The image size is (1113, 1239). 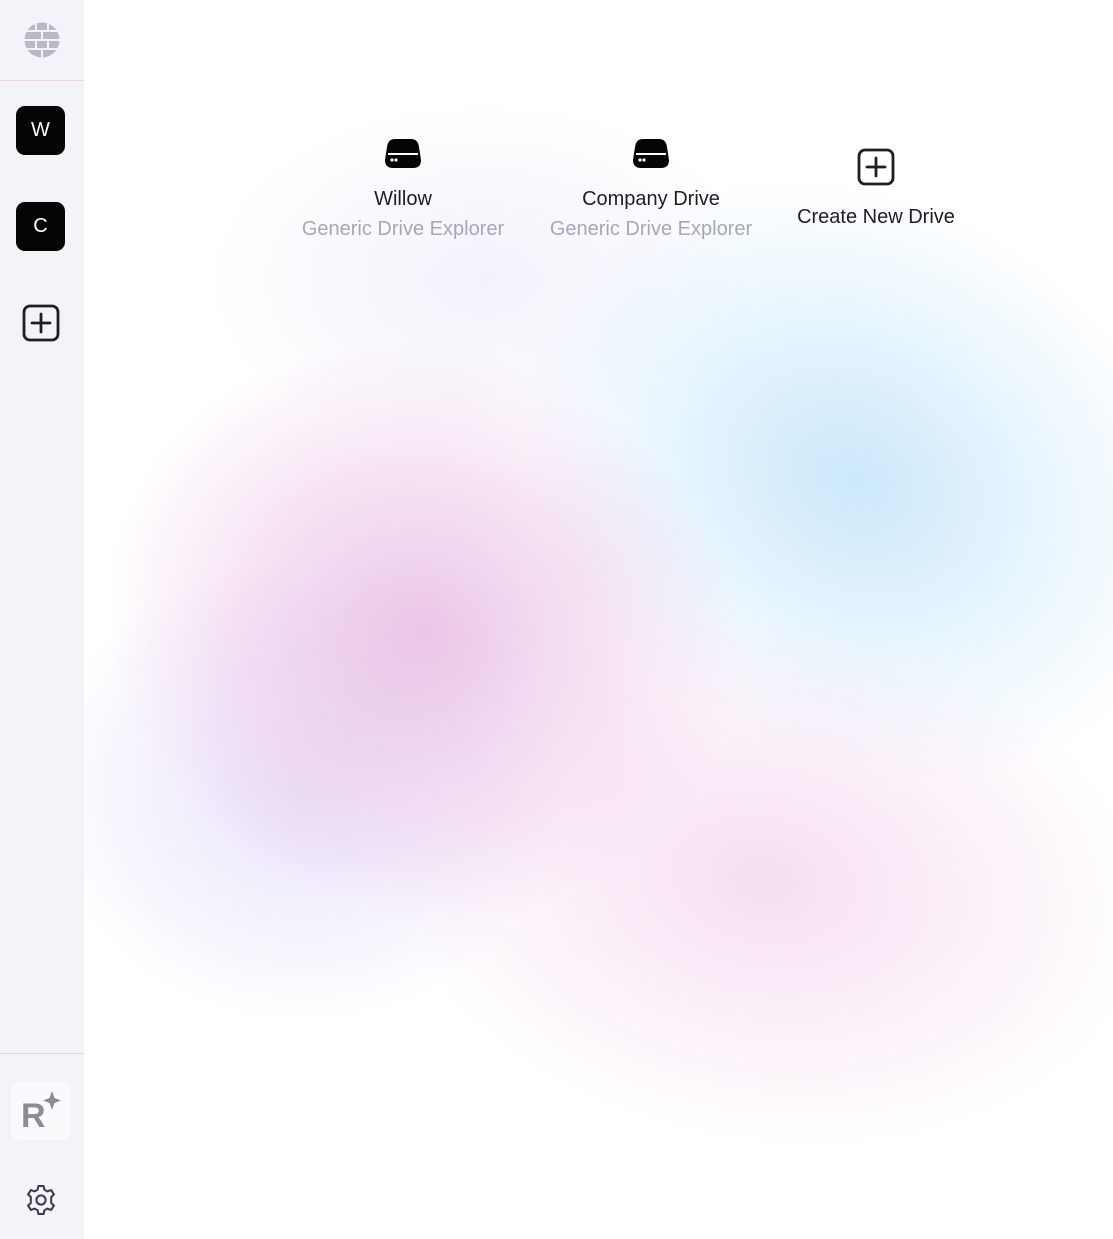 What do you see at coordinates (42, 619) in the screenshot?
I see `sidebar: W C R` at bounding box center [42, 619].